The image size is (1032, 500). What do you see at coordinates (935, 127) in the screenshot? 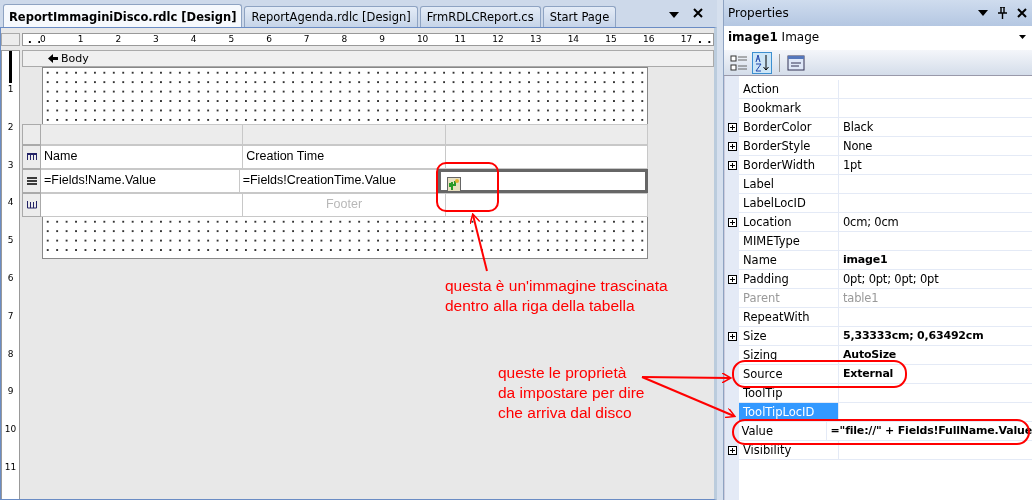
I see `property-value: Black` at bounding box center [935, 127].